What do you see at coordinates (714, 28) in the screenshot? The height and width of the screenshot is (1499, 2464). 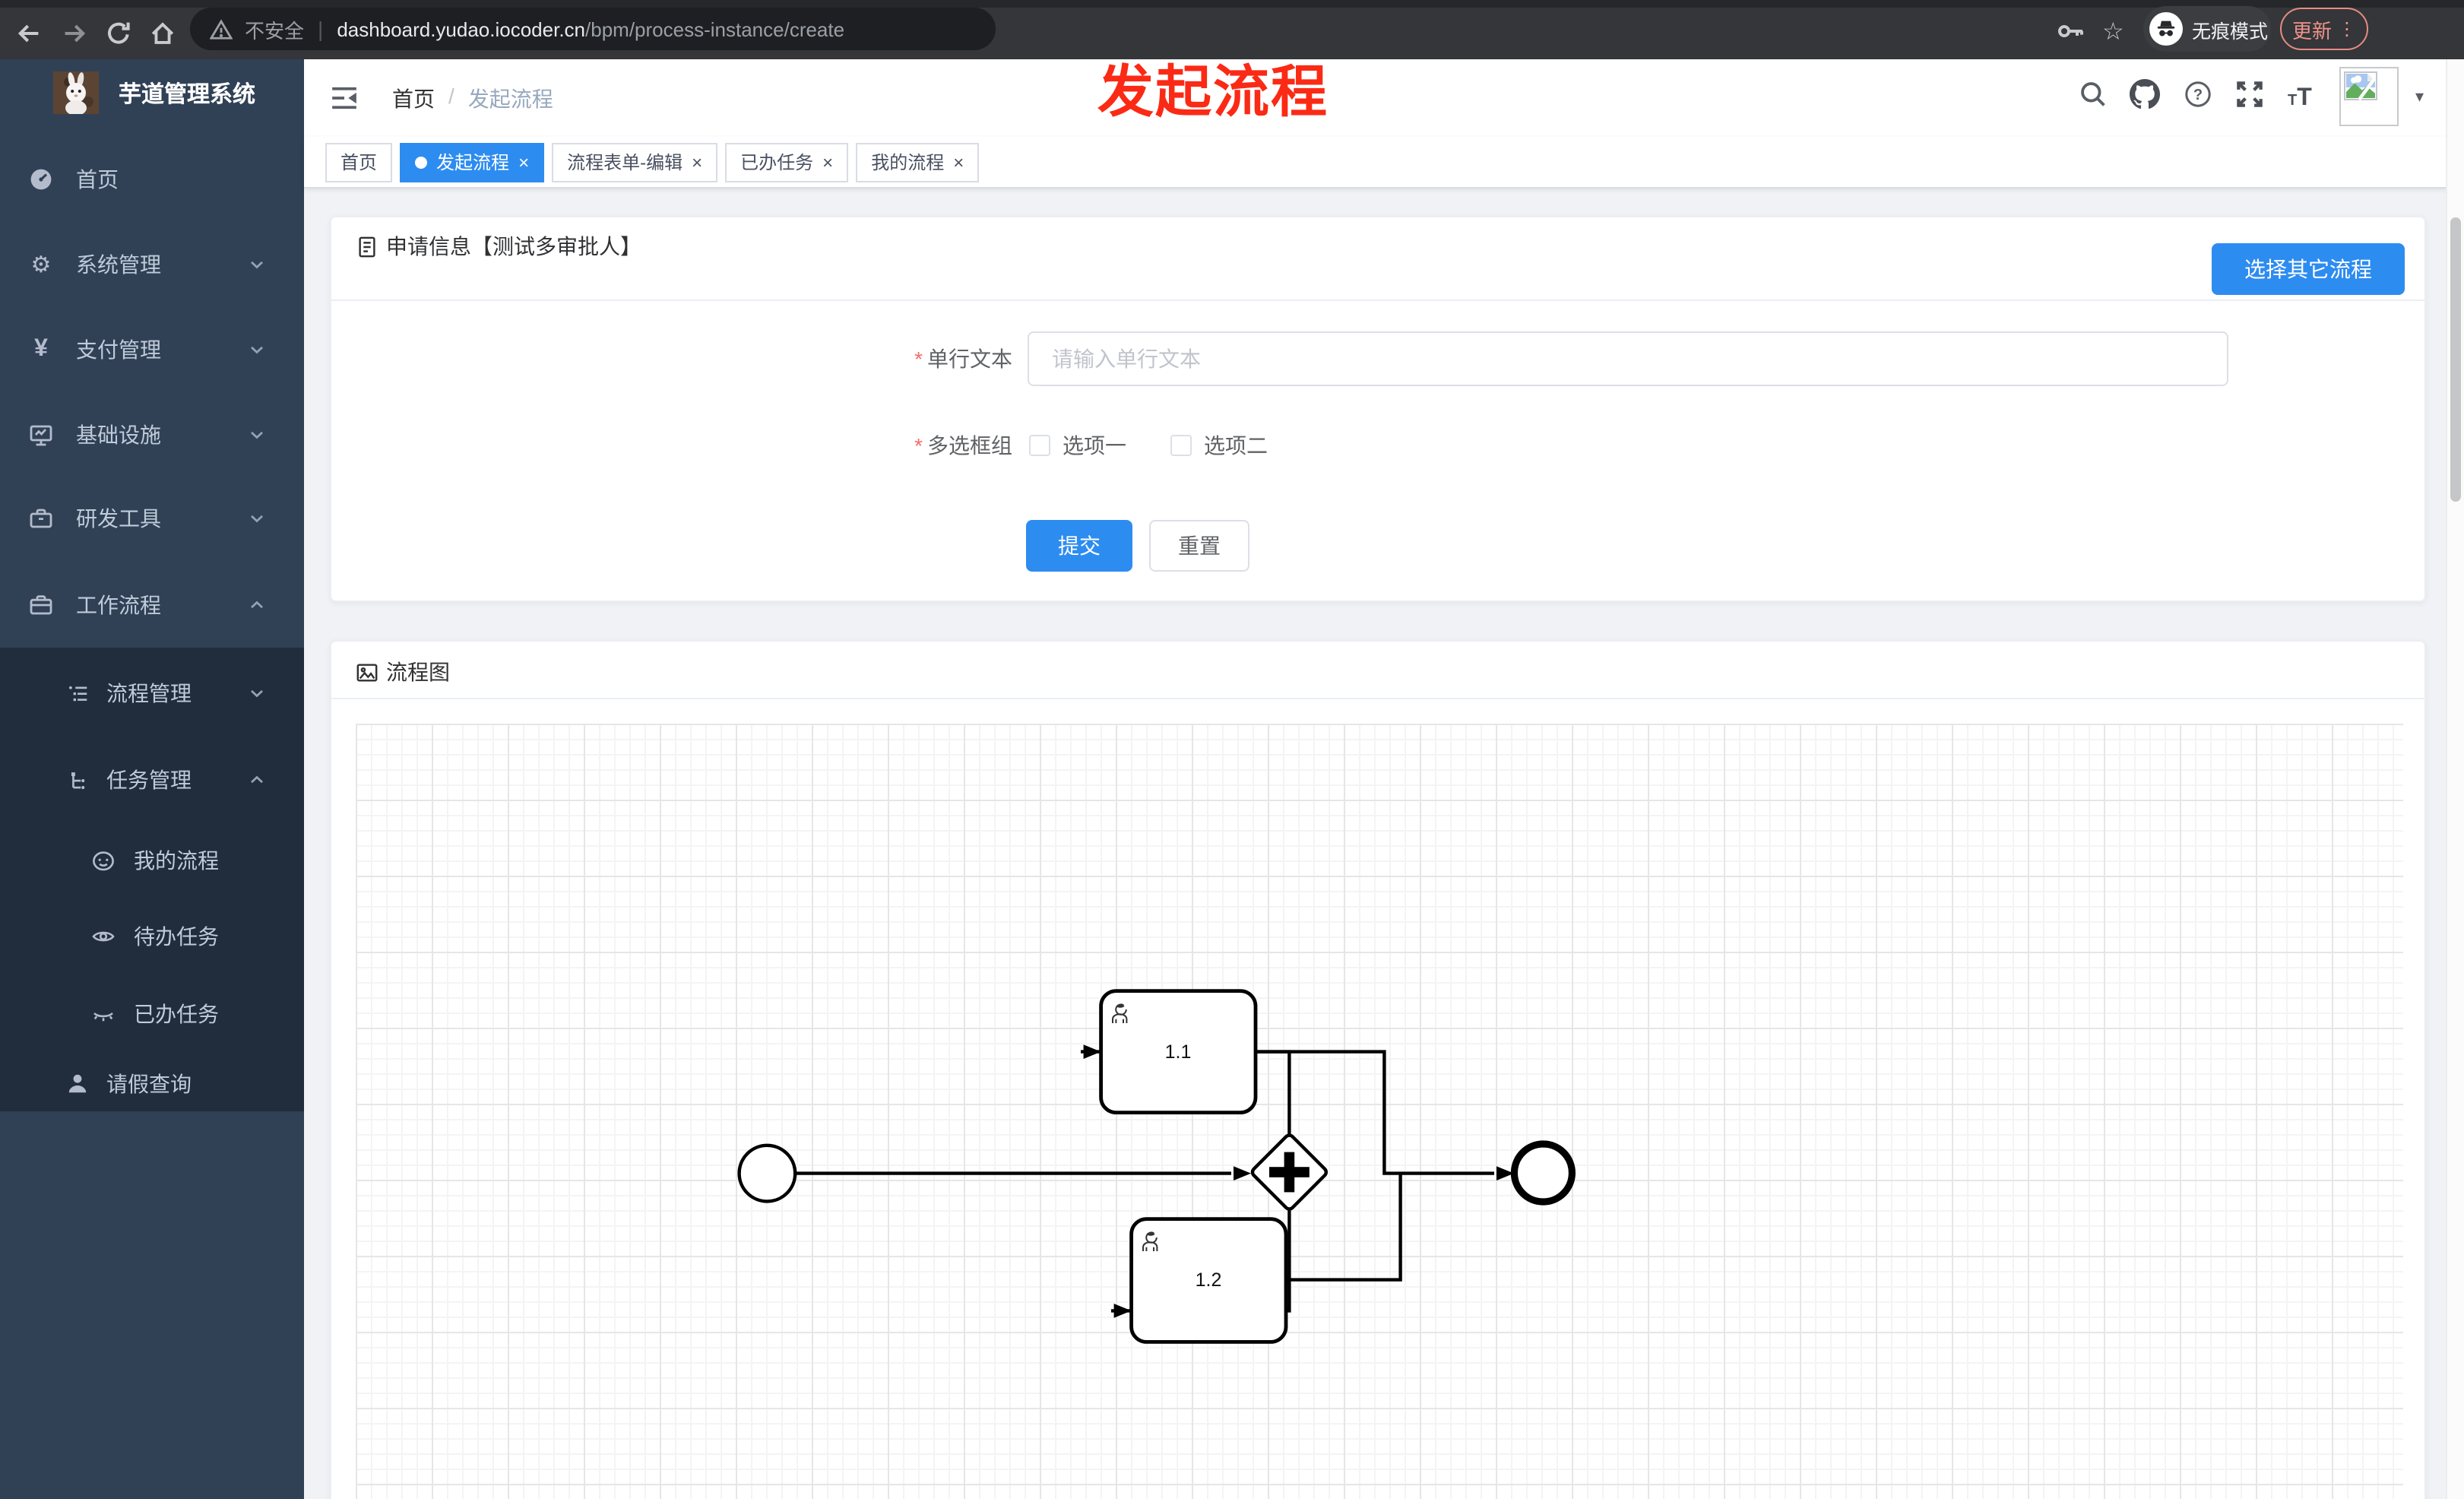 I see `url-path: /bpm/process-instance/create` at bounding box center [714, 28].